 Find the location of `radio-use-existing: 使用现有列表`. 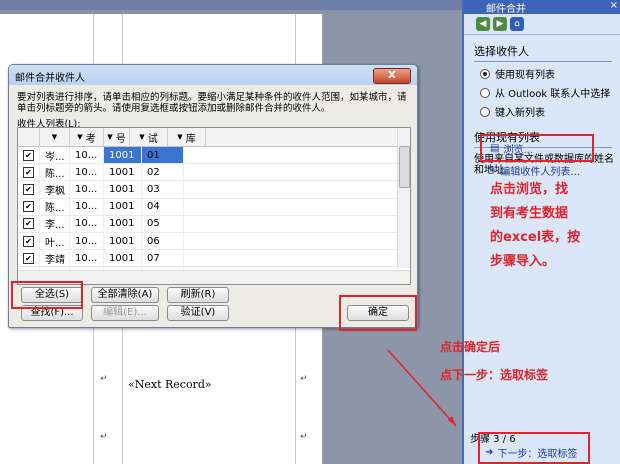

radio-use-existing: 使用现有列表 is located at coordinates (550, 73).